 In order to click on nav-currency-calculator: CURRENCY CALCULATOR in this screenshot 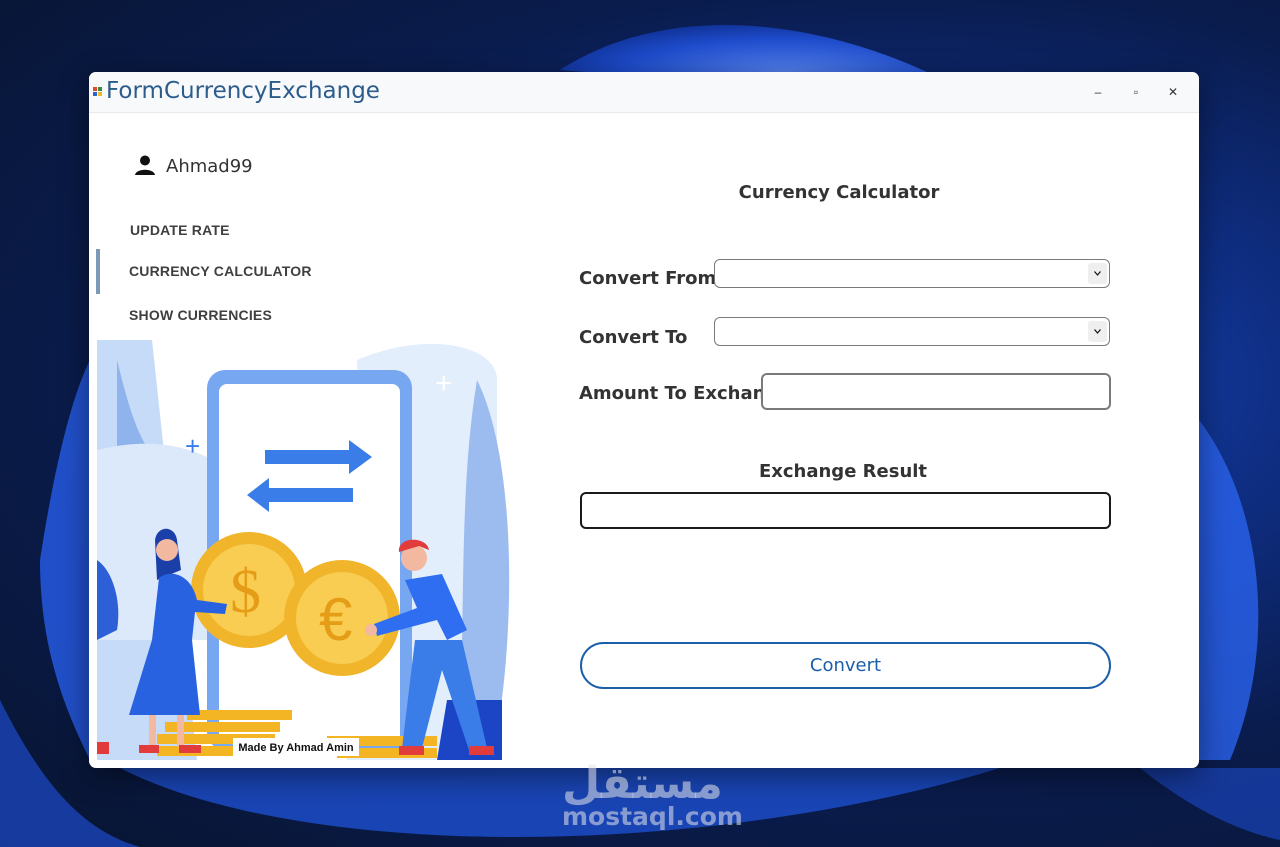, I will do `click(220, 271)`.